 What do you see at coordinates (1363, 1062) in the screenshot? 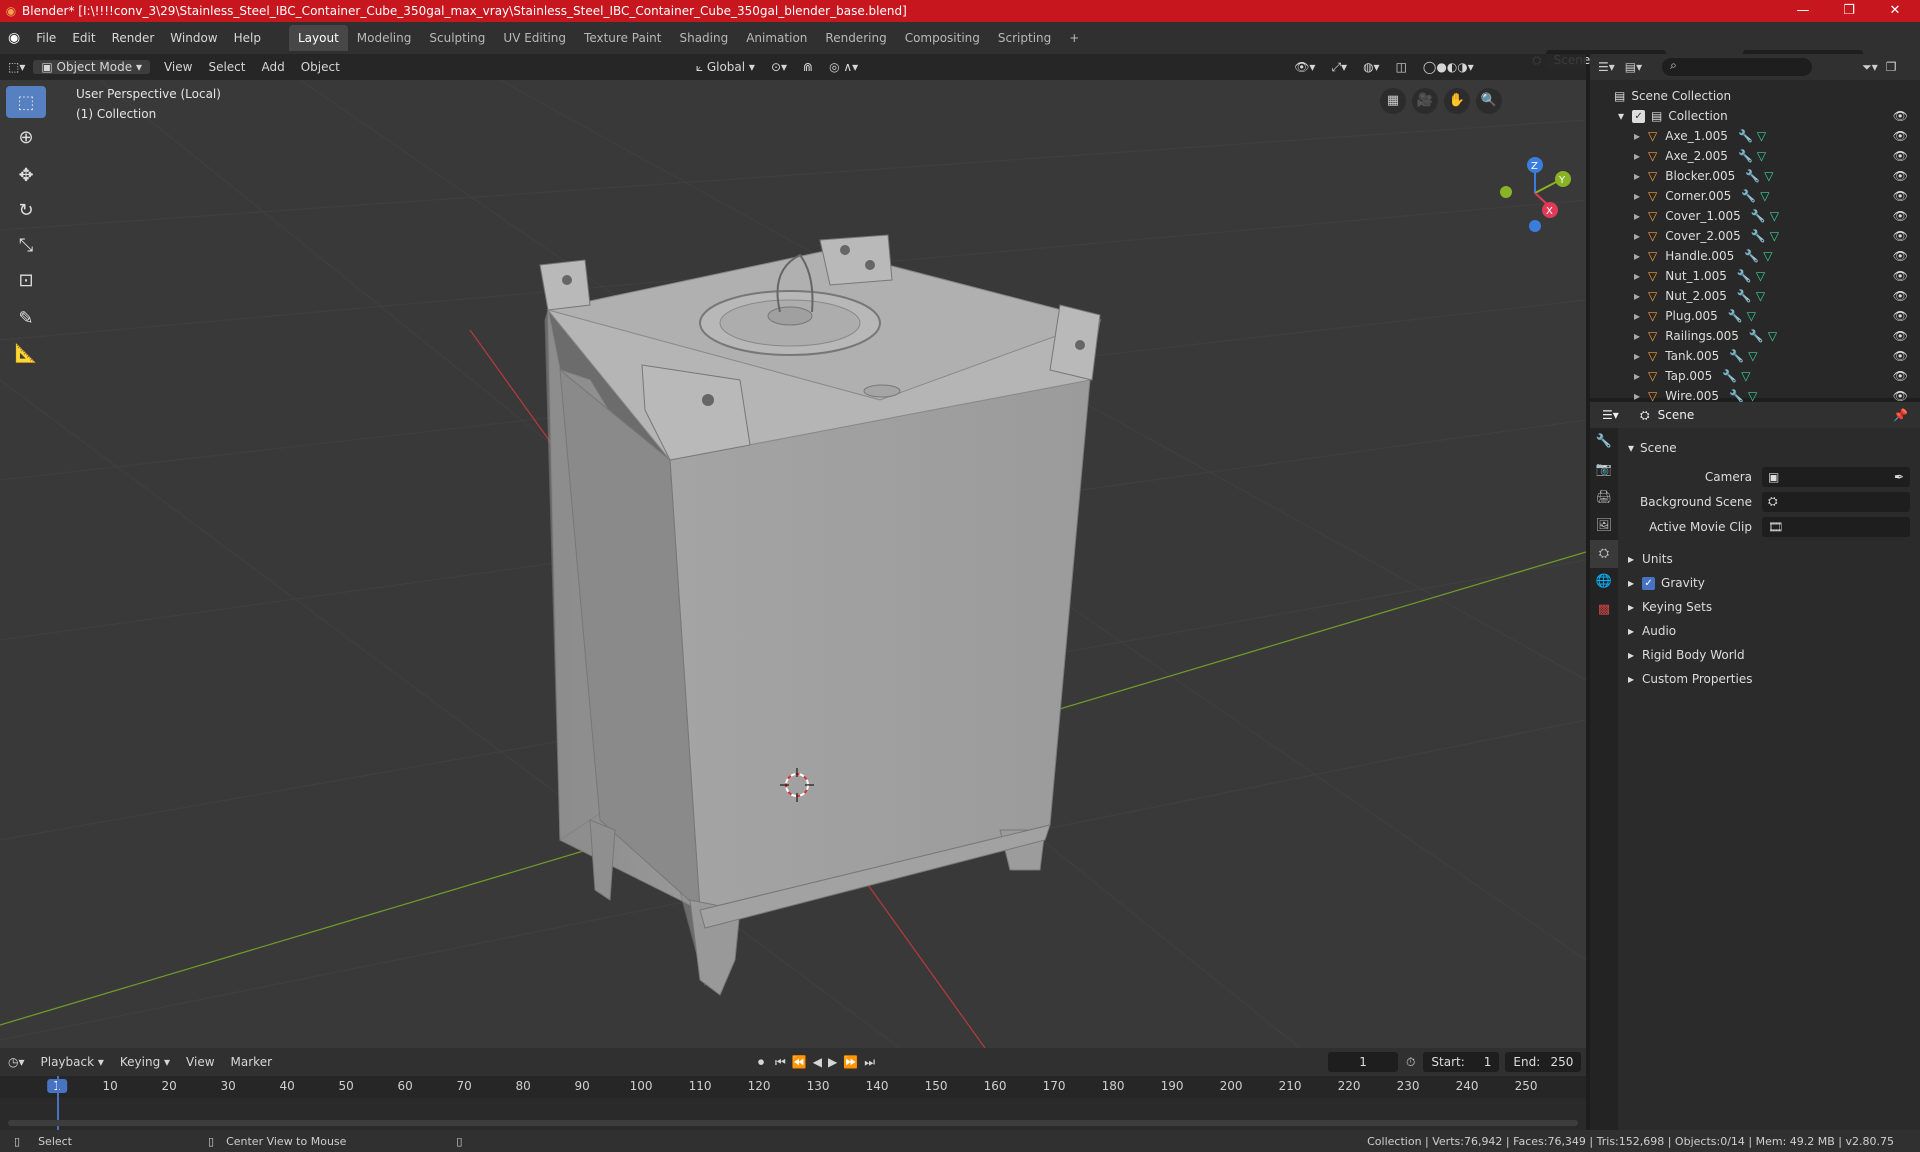
I see `current-frame-field: 1` at bounding box center [1363, 1062].